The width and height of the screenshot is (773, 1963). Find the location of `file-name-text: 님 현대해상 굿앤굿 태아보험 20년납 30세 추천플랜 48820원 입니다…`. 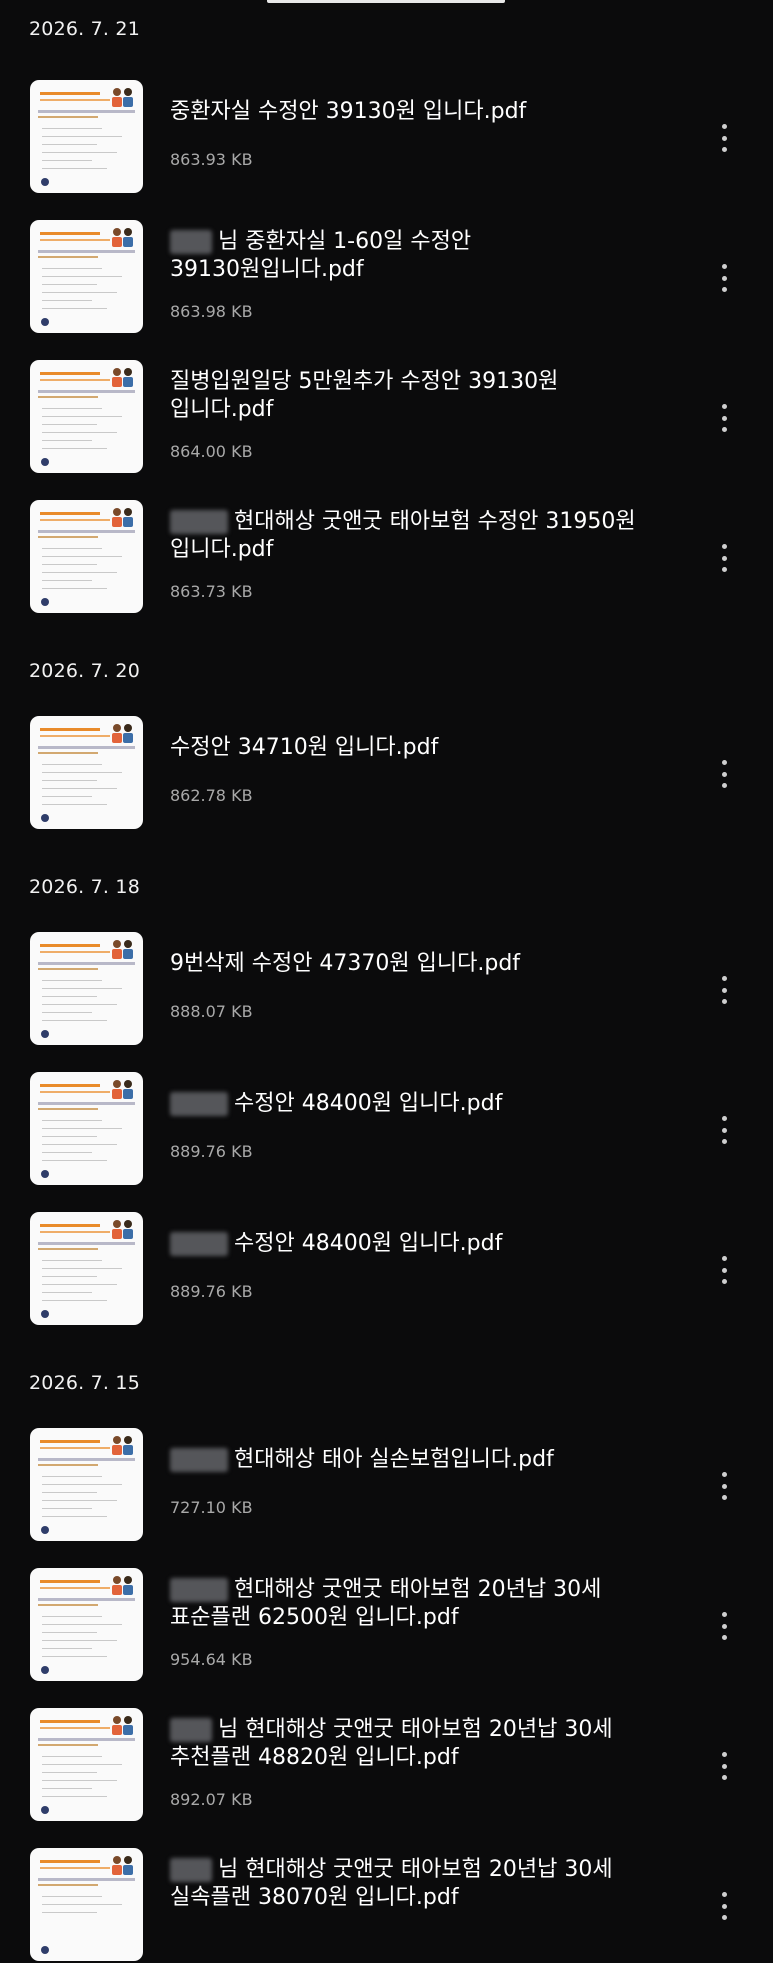

file-name-text: 님 현대해상 굿앤굿 태아보험 20년납 30세 추천플랜 48820원 입니다… is located at coordinates (391, 1743).